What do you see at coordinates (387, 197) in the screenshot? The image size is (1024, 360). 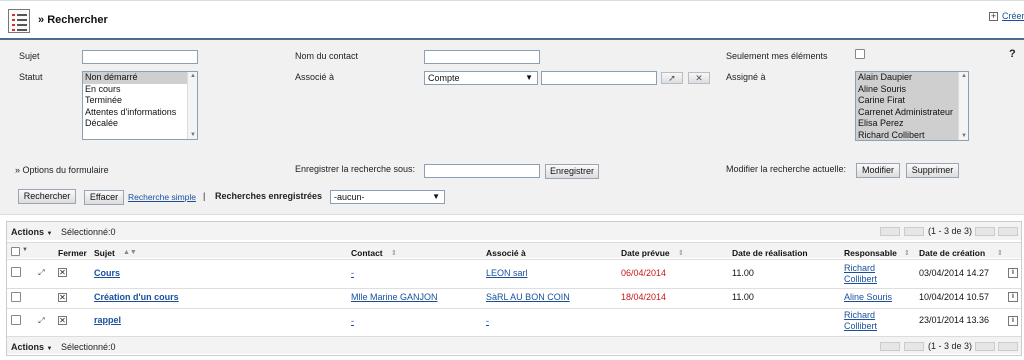 I see `saved-searches-select: -aucun- ▼` at bounding box center [387, 197].